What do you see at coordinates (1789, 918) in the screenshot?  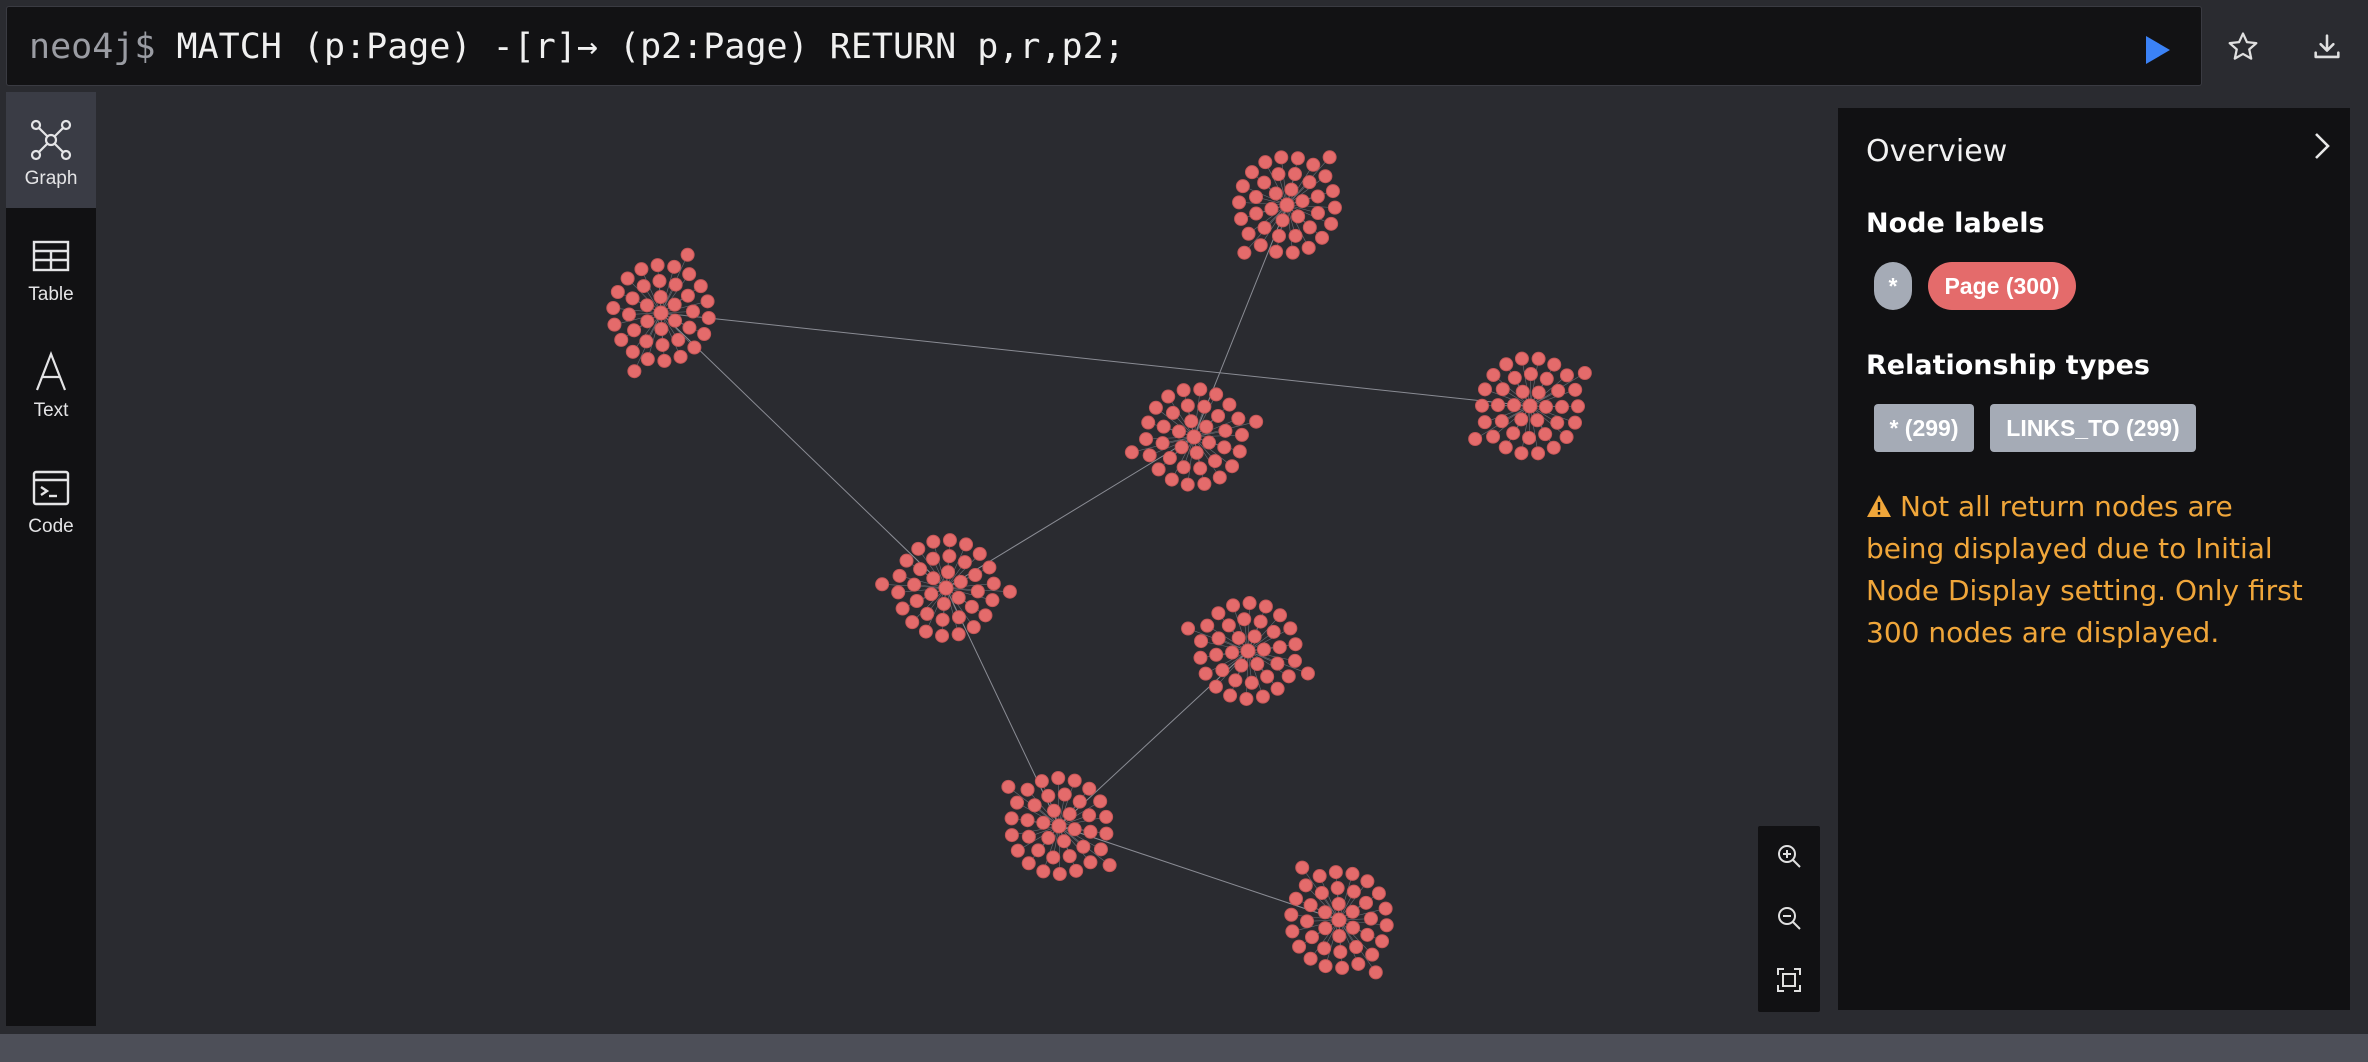 I see `zoom-out-button` at bounding box center [1789, 918].